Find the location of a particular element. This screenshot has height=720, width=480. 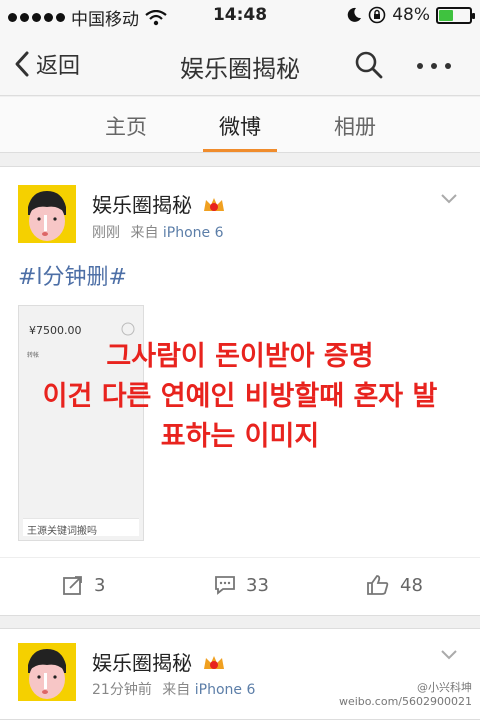

overlay-line: 그사람이 돈이받아 증명 is located at coordinates (240, 356).